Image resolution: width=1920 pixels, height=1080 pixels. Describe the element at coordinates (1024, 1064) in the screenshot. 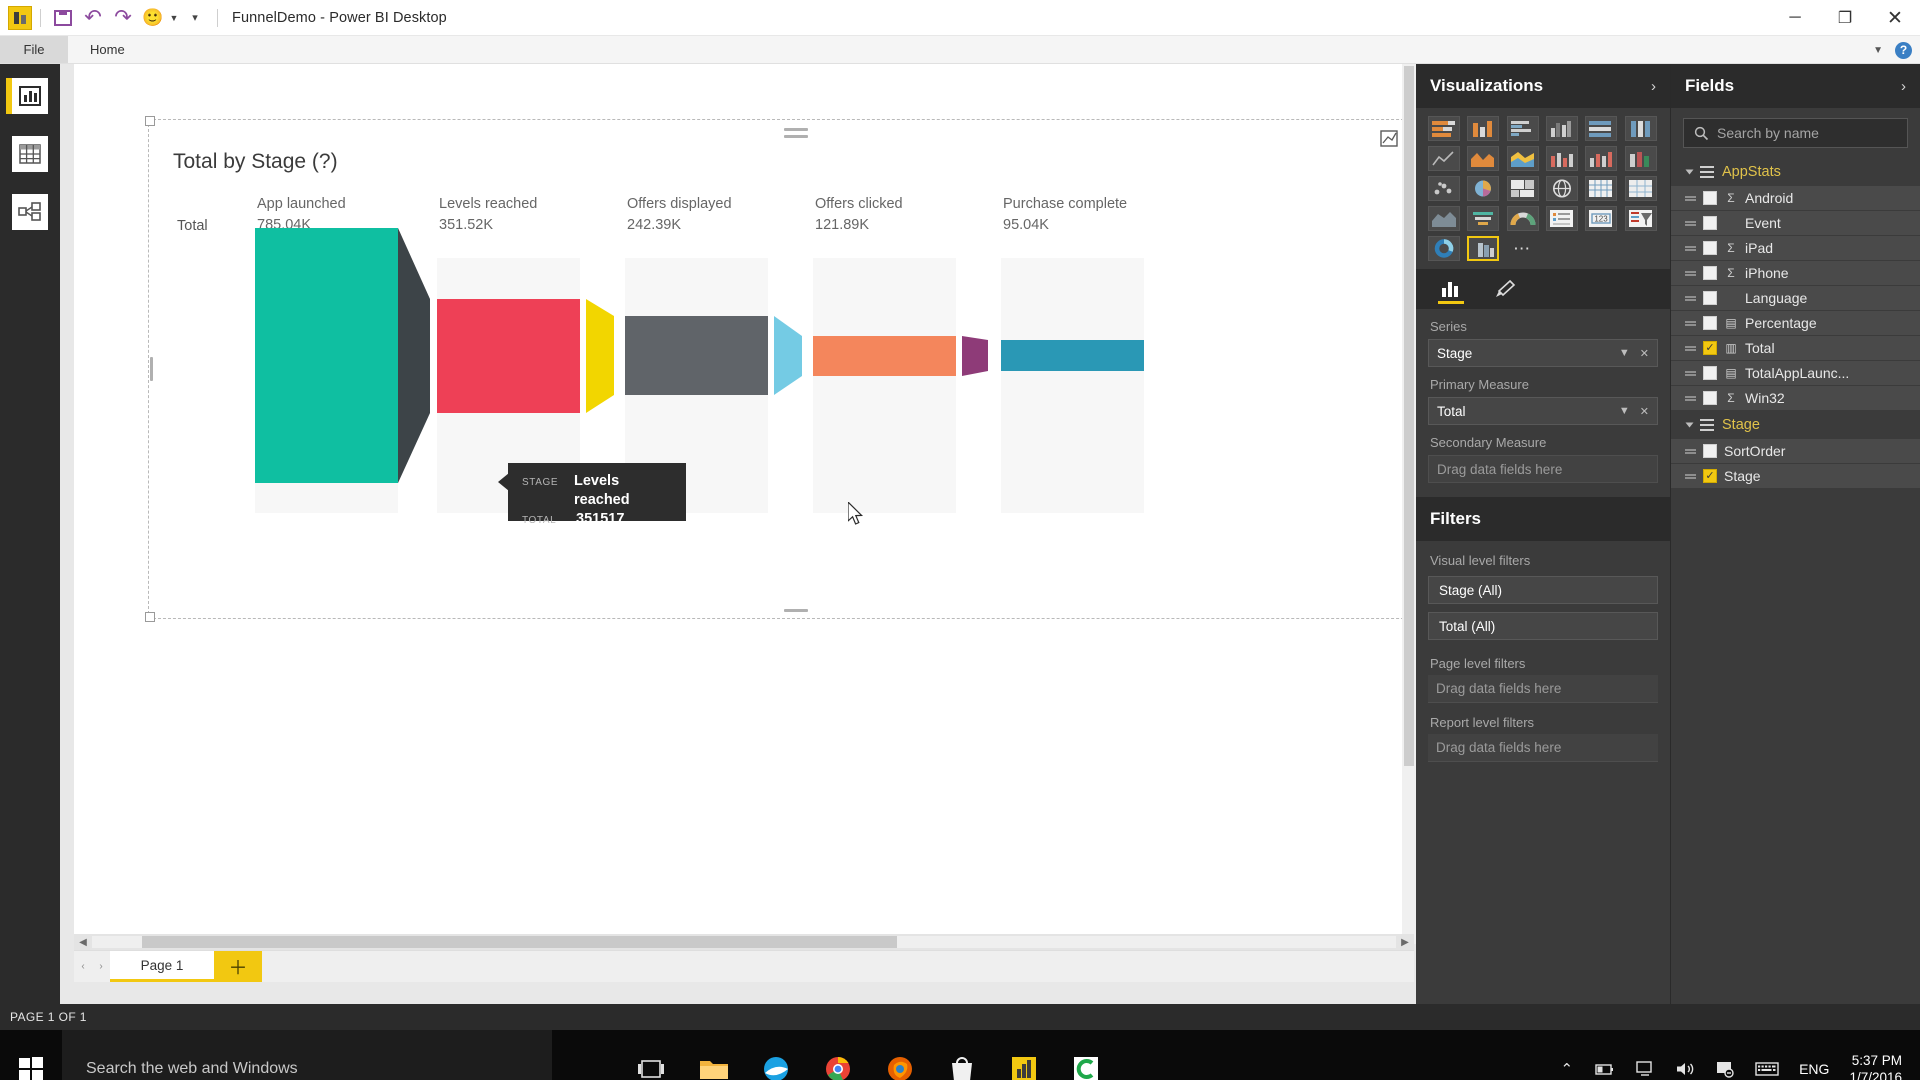

I see `power-bi-desktop-icon` at that location.